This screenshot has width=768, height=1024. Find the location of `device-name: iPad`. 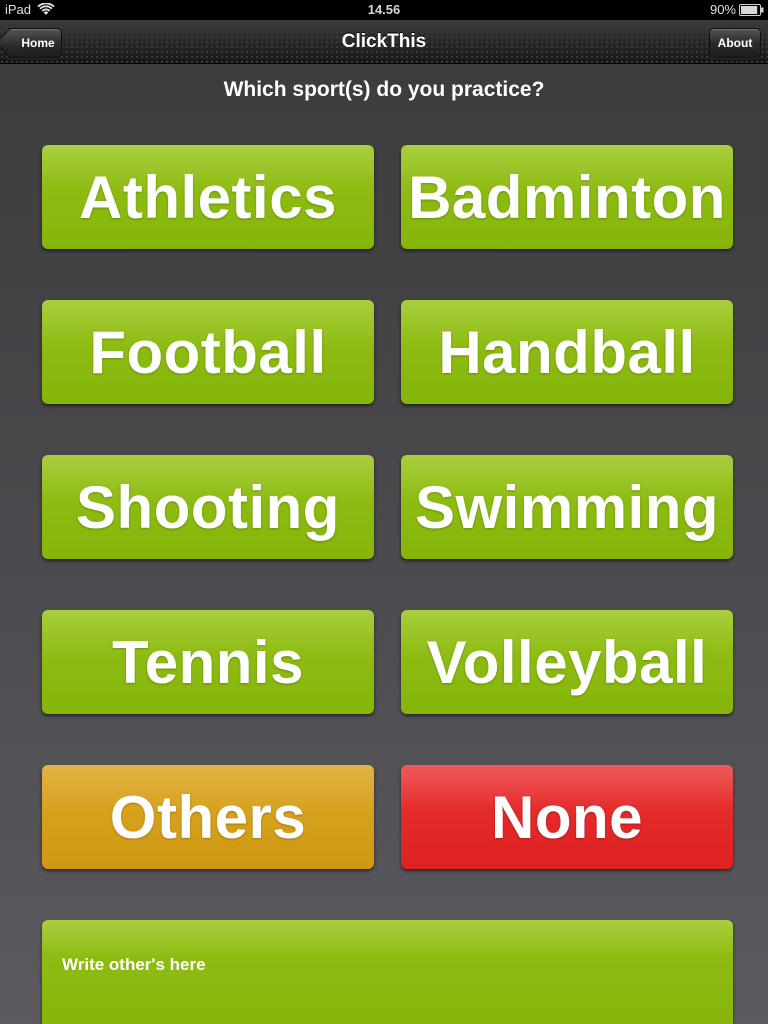

device-name: iPad is located at coordinates (18, 9).